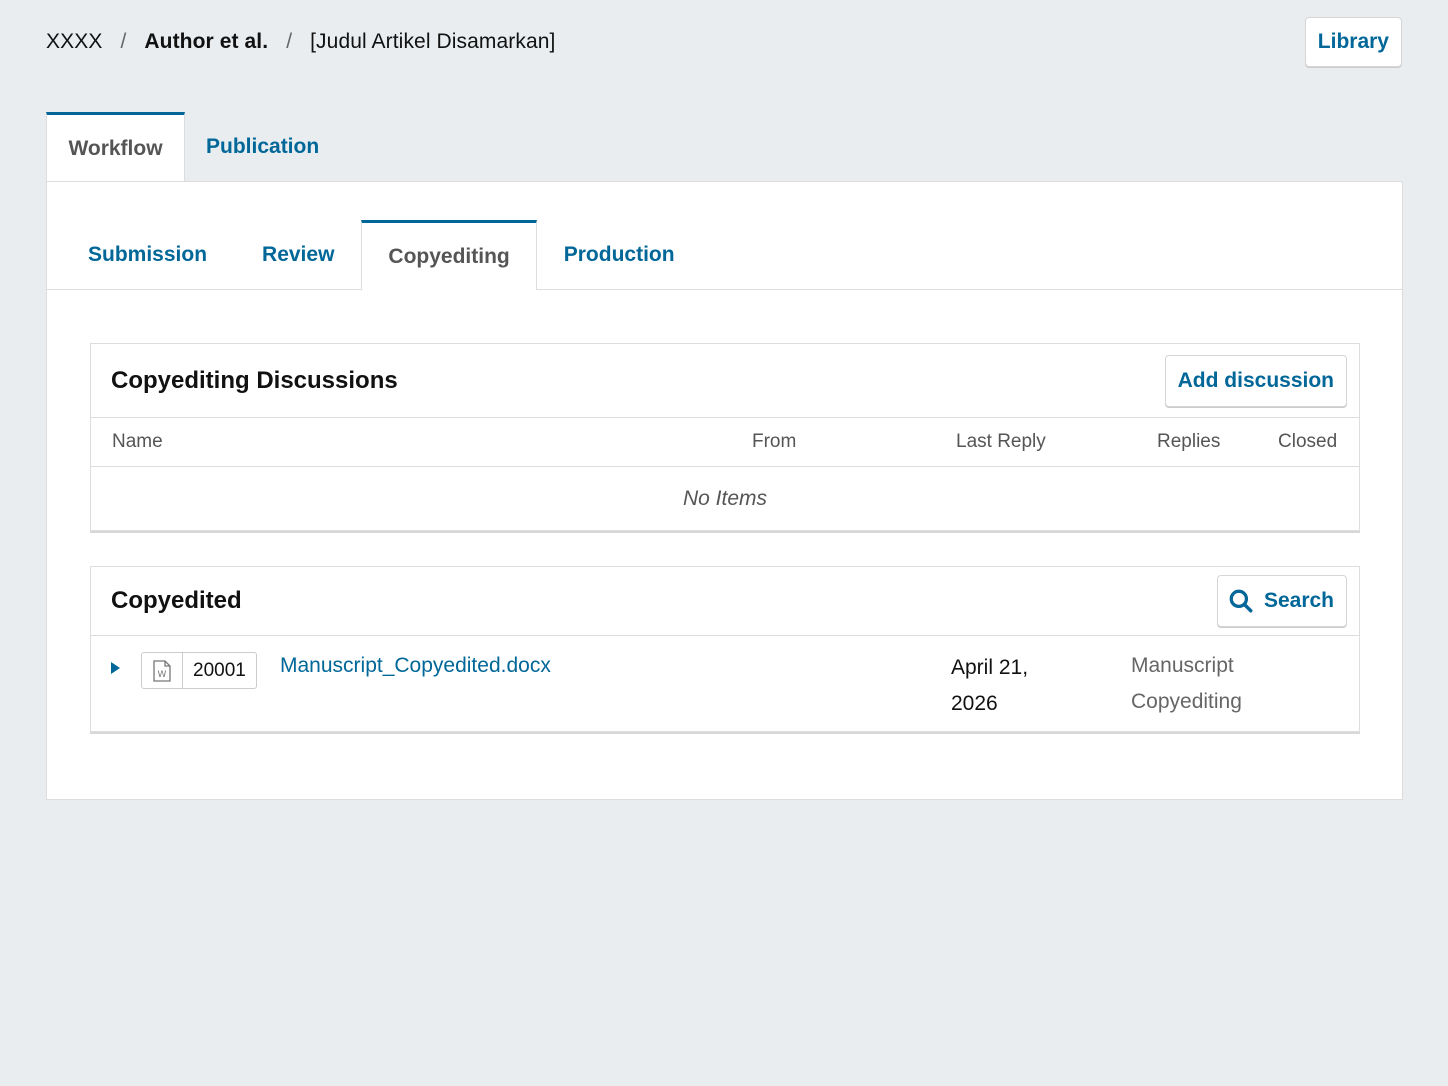 This screenshot has width=1448, height=1086. I want to click on column-header-from: From, so click(774, 441).